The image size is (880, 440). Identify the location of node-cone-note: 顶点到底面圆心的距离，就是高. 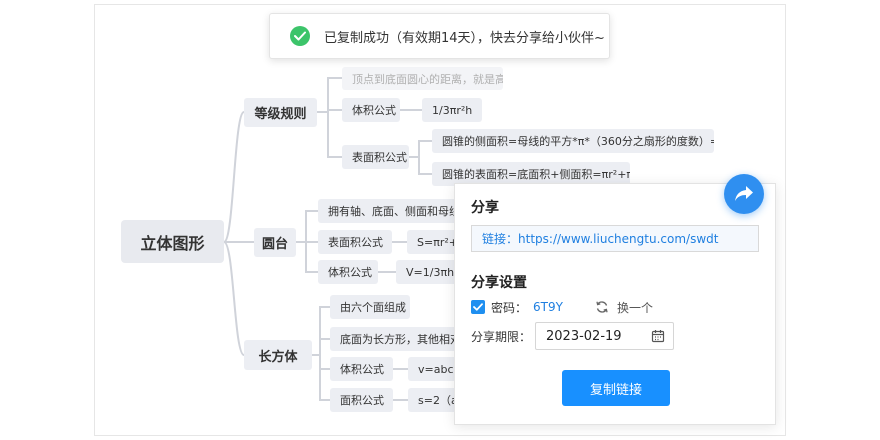
(422, 78).